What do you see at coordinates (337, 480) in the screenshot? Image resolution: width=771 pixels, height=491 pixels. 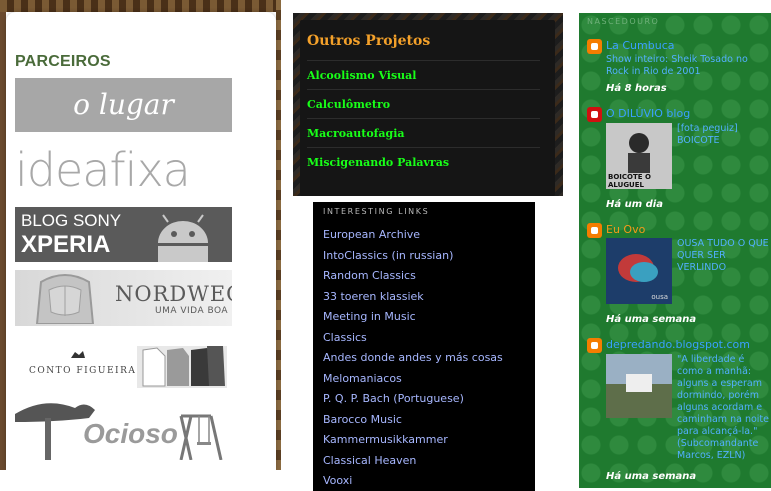 I see `link-vooxi: Vooxi` at bounding box center [337, 480].